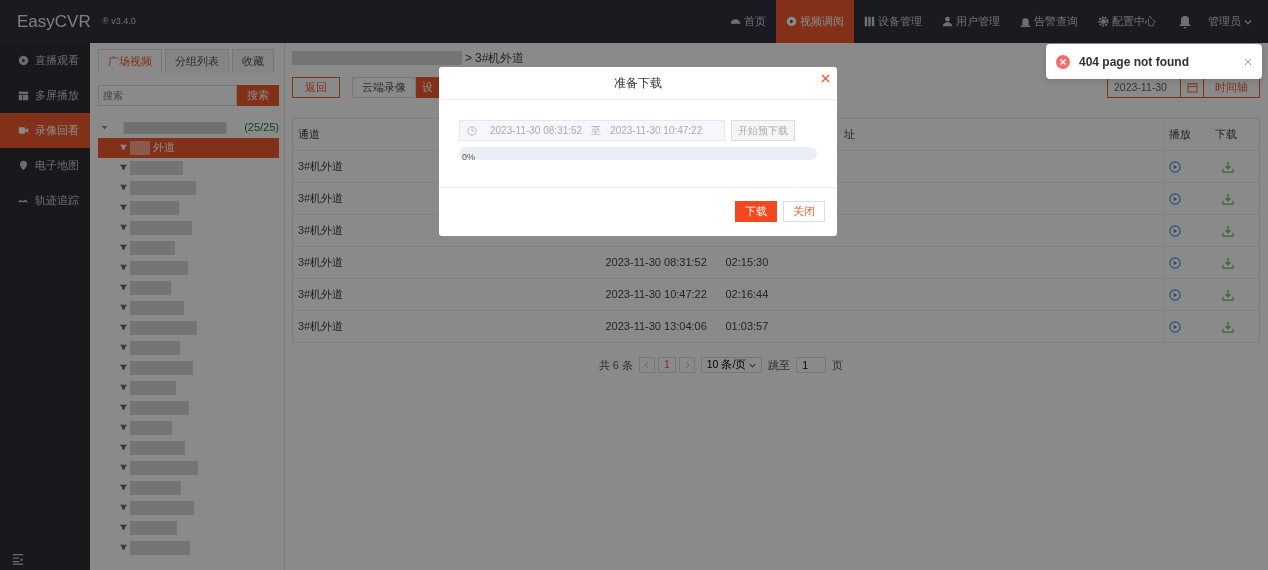 The width and height of the screenshot is (1268, 570). Describe the element at coordinates (1232, 87) in the screenshot. I see `timeline-button: 时间轴` at that location.